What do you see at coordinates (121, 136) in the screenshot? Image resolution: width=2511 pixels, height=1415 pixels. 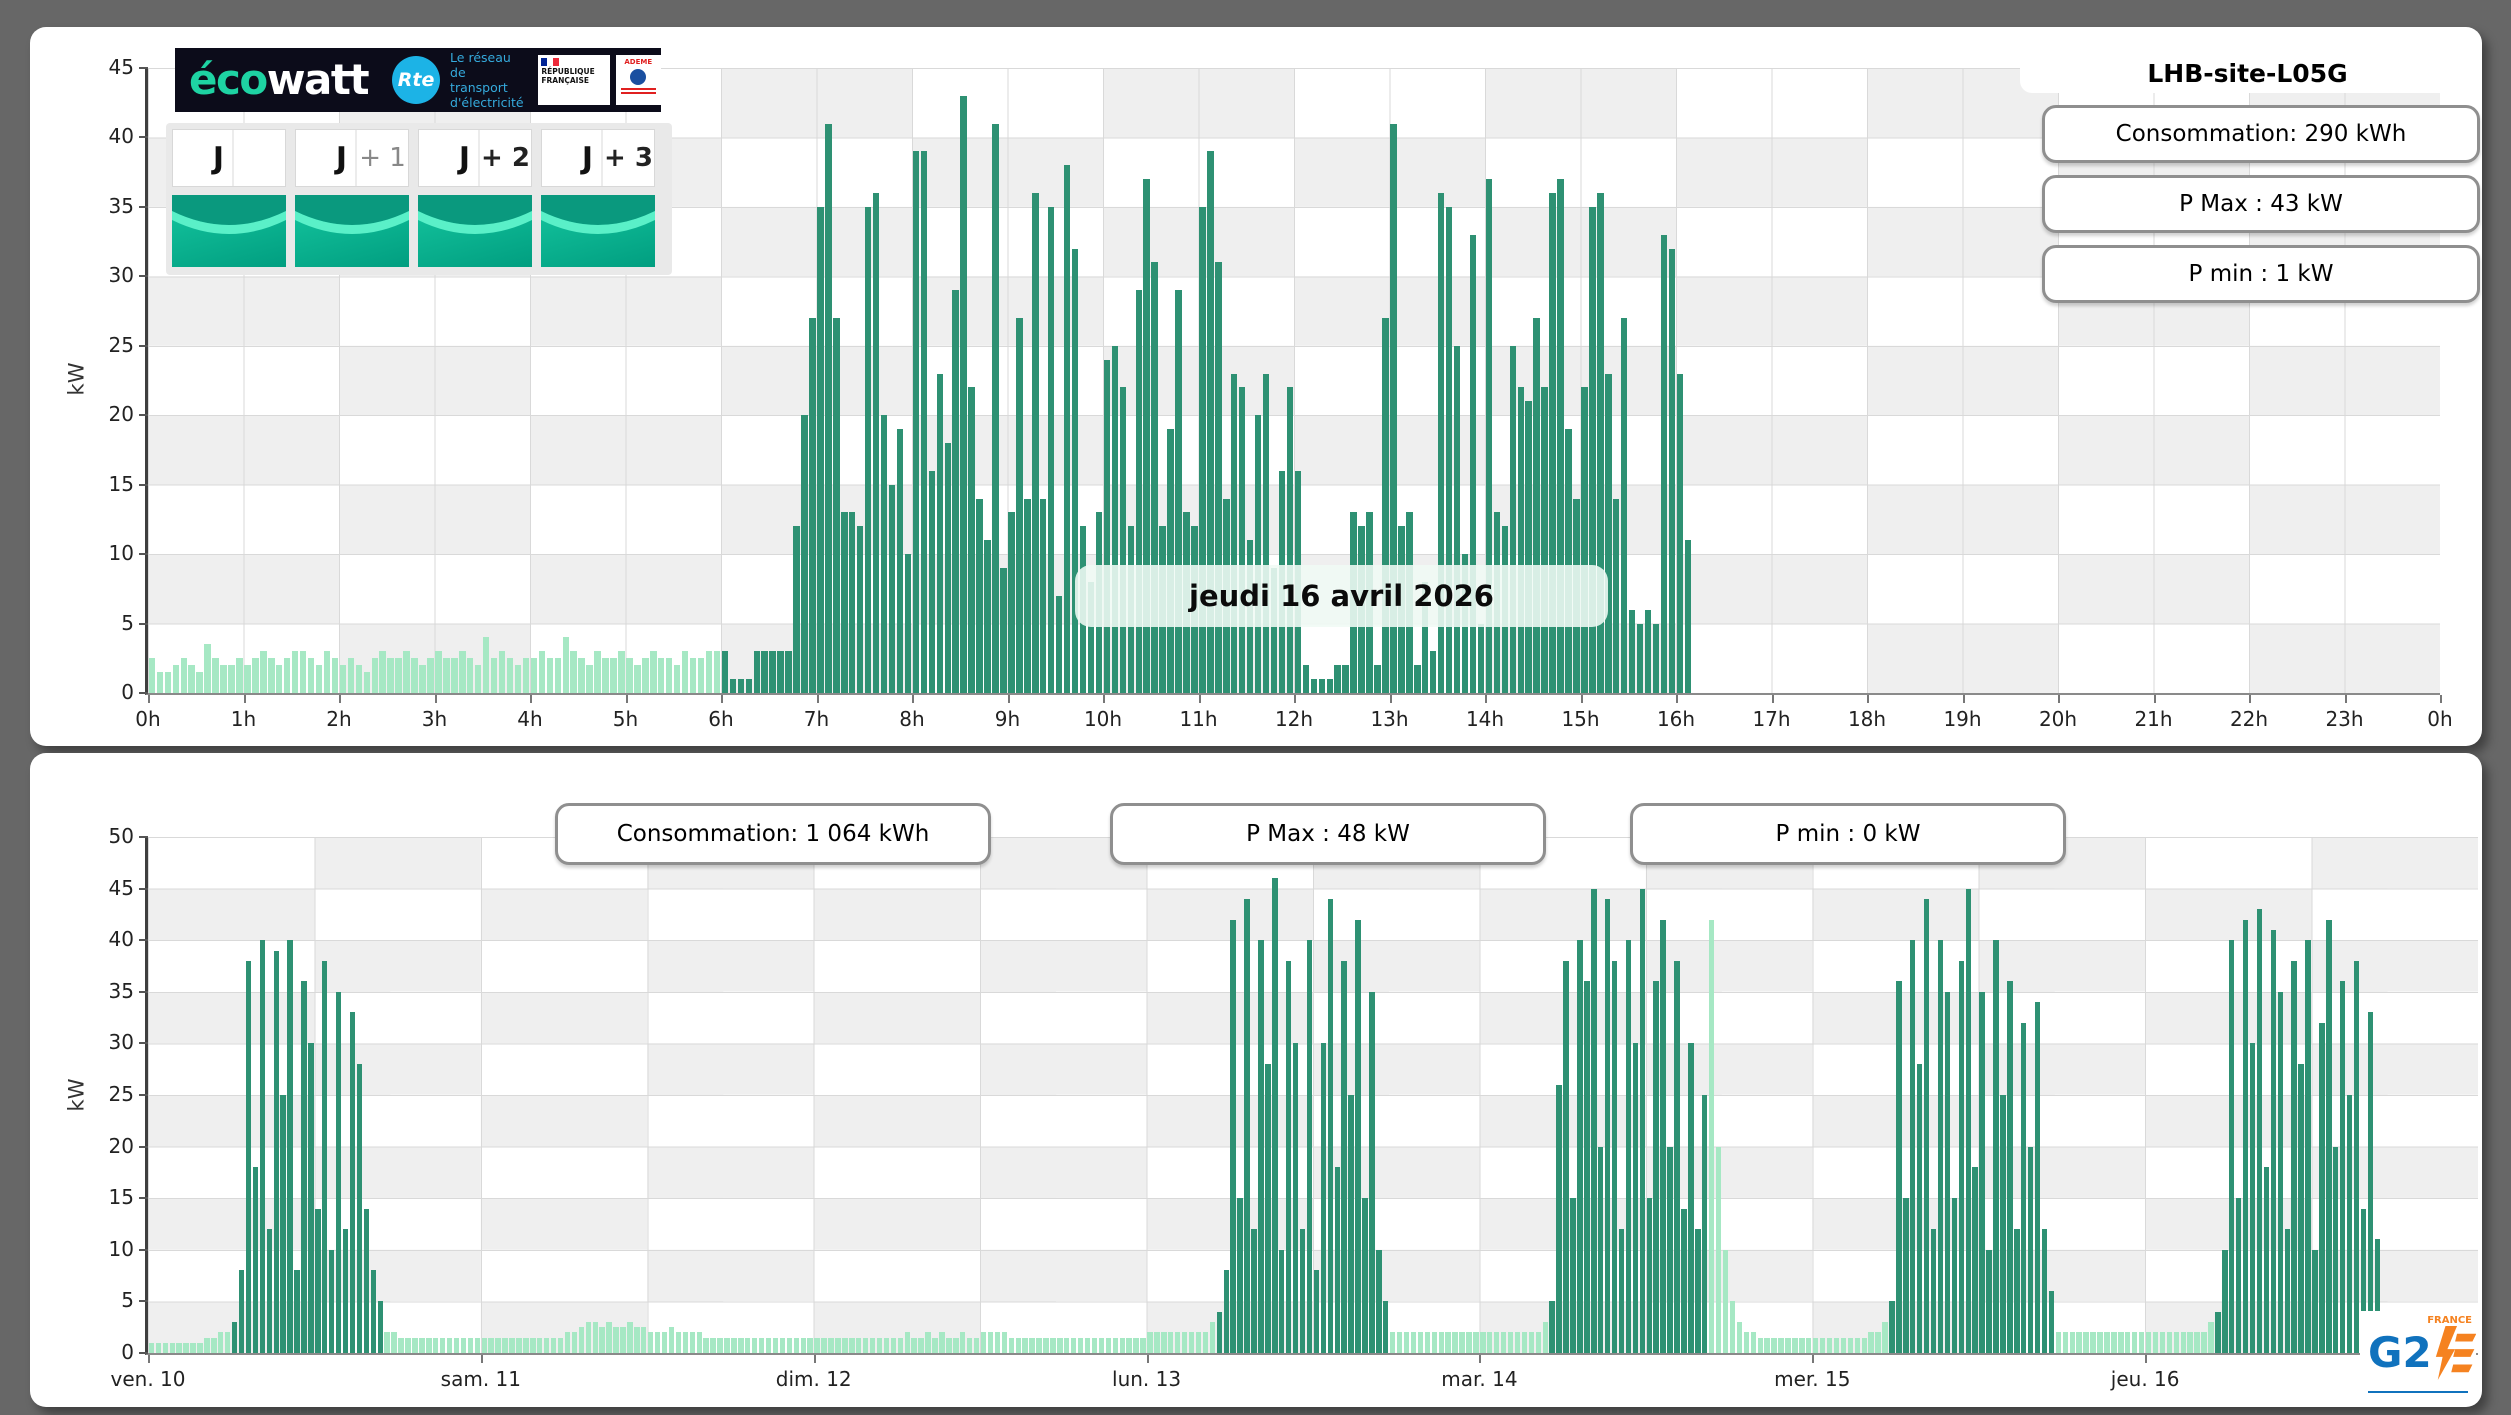 I see `y-axis-tick-label: 40` at bounding box center [121, 136].